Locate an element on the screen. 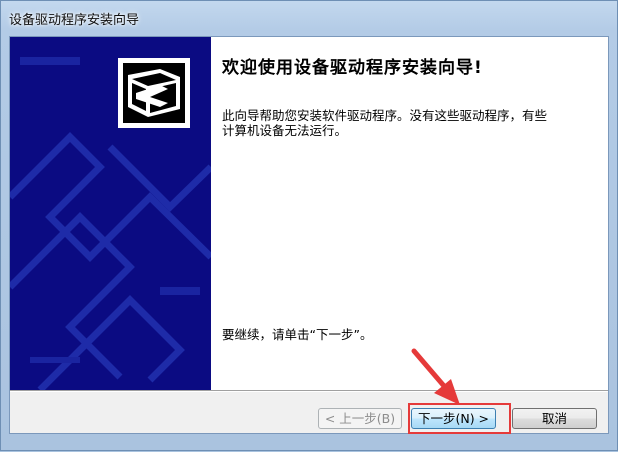 Image resolution: width=618 pixels, height=452 pixels. wizard-heading: 欢迎使用设备驱动程序安装向导! is located at coordinates (352, 68).